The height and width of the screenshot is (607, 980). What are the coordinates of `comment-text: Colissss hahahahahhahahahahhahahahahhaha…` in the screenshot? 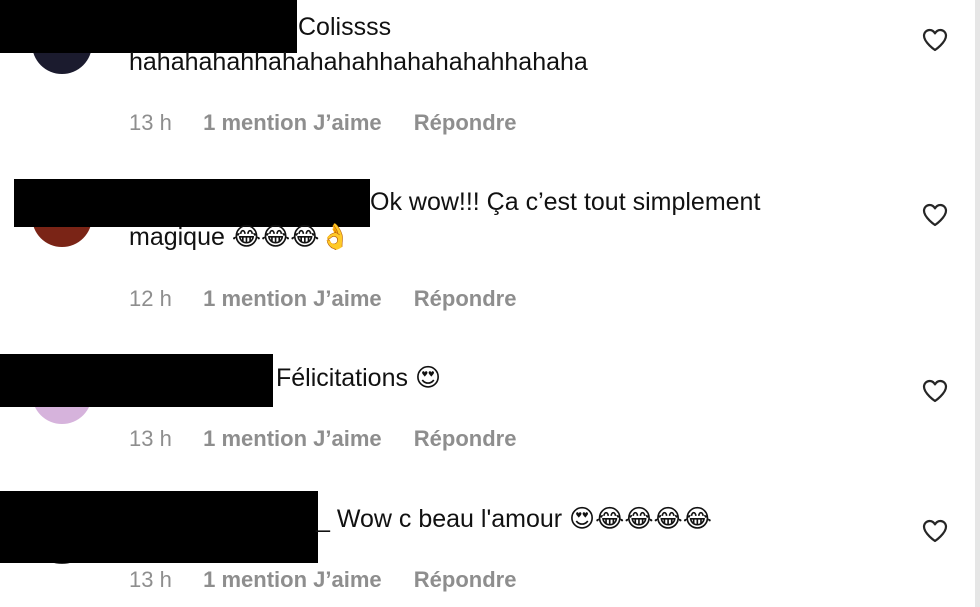 It's located at (358, 45).